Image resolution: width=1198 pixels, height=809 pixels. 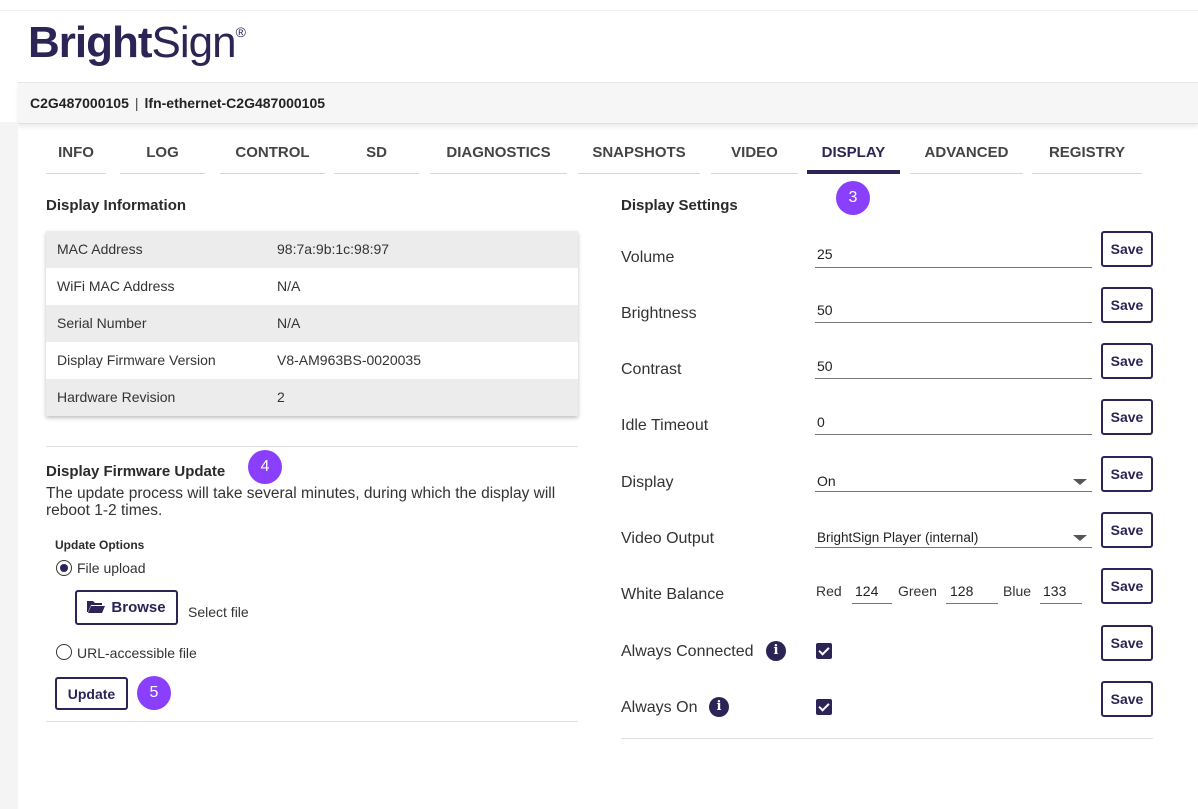 I want to click on always-on-label: Always On, so click(x=659, y=707).